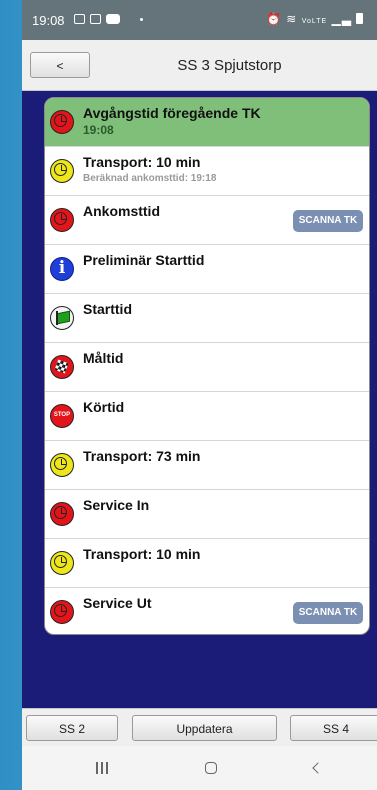 The image size is (377, 790). What do you see at coordinates (104, 407) in the screenshot?
I see `row-title: Körtid` at bounding box center [104, 407].